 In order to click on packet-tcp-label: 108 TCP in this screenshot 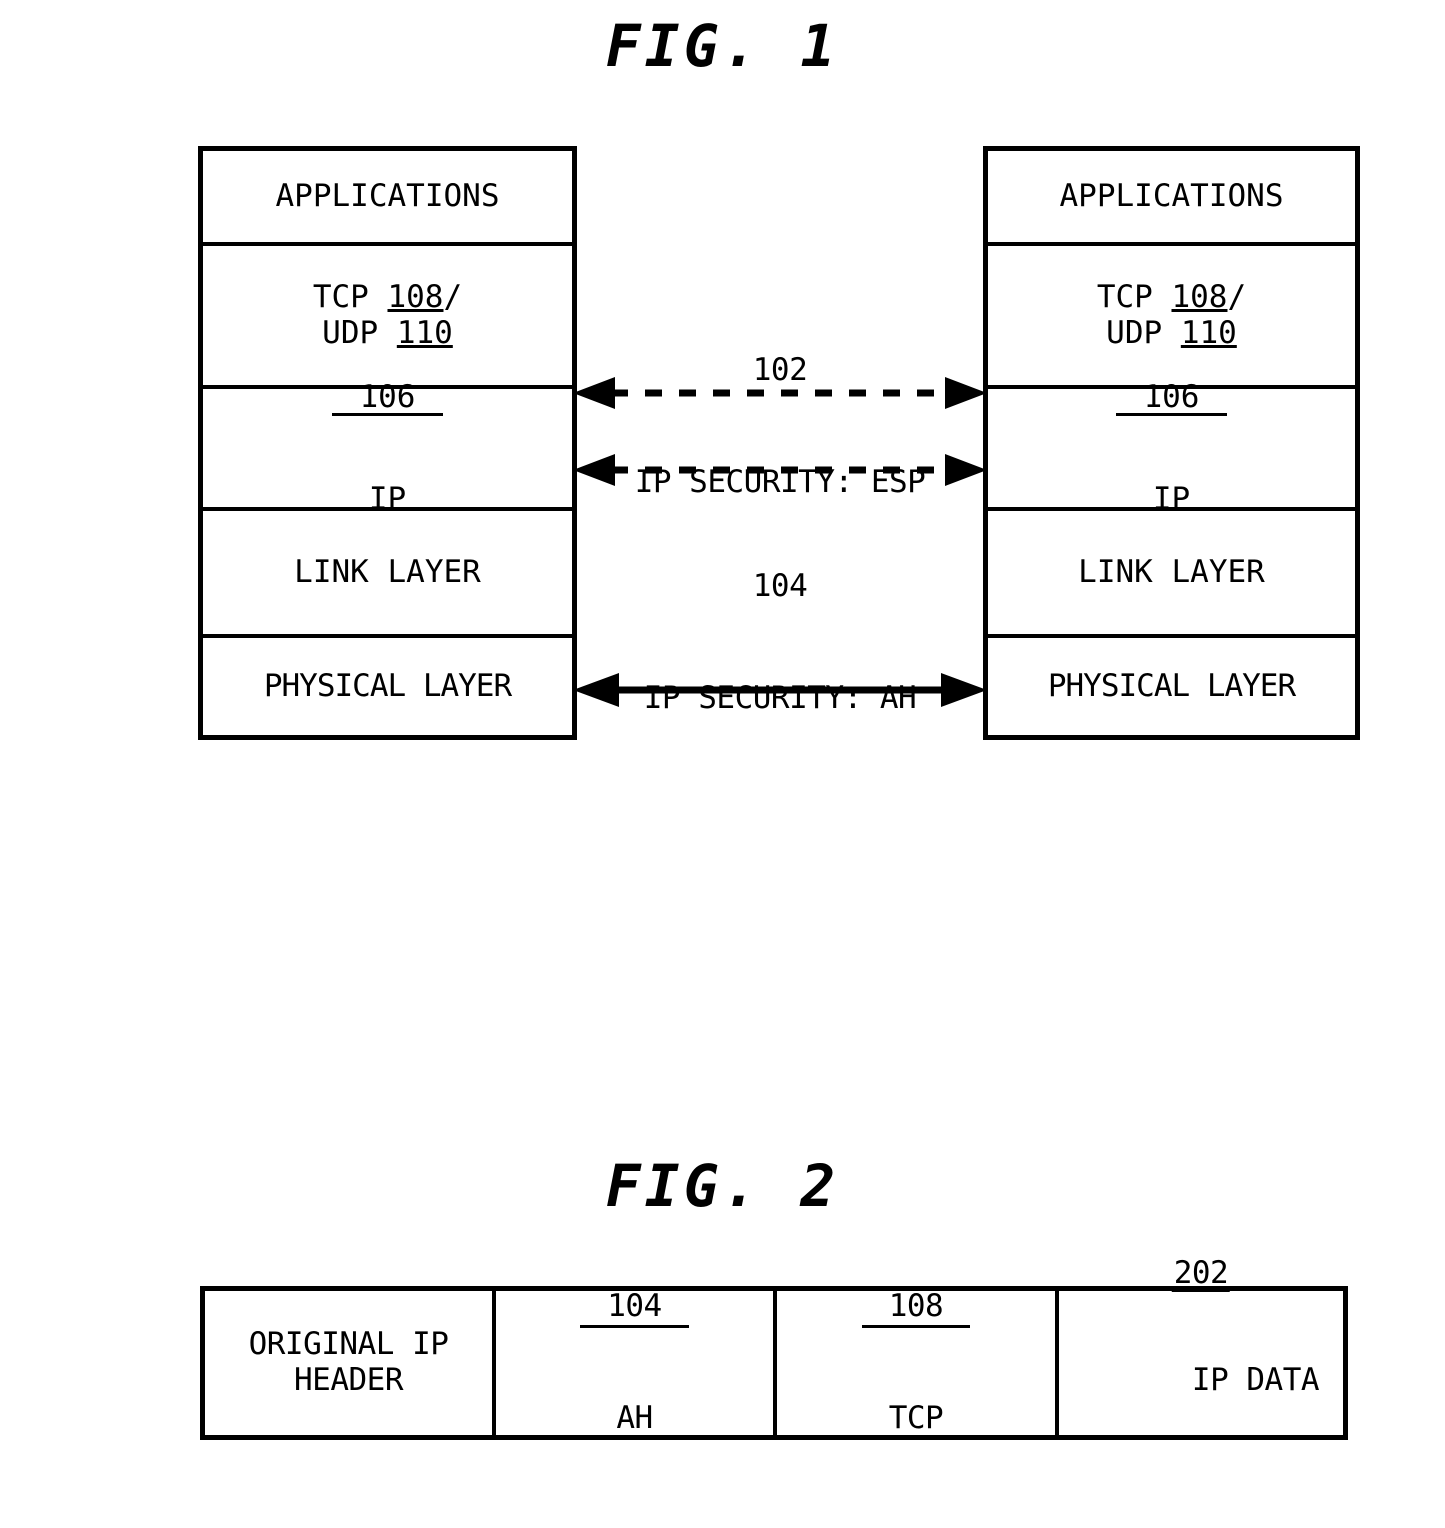, I will do `click(916, 1363)`.